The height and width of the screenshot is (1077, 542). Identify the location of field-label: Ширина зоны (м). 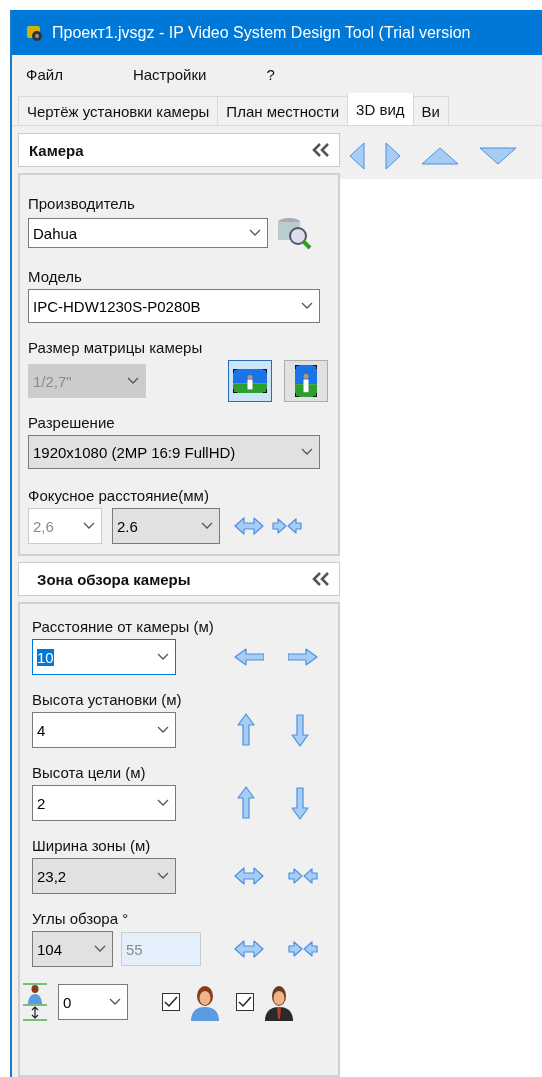
(92, 845).